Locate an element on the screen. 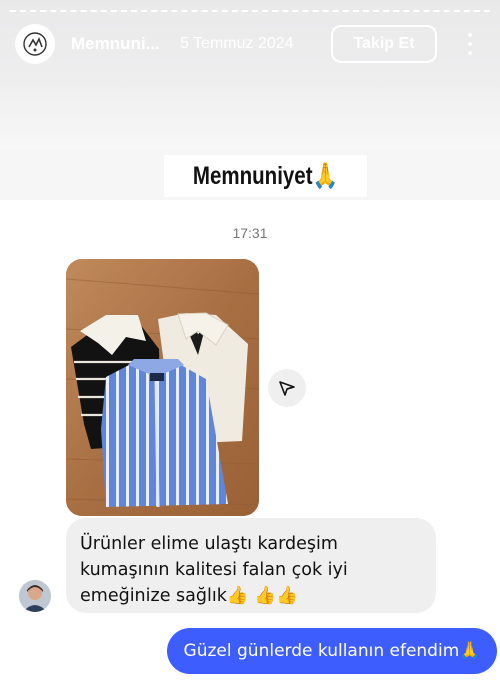 Image resolution: width=500 pixels, height=681 pixels. sent-message-bubble: Güzel günlerde kullanın efendim🙏 is located at coordinates (332, 651).